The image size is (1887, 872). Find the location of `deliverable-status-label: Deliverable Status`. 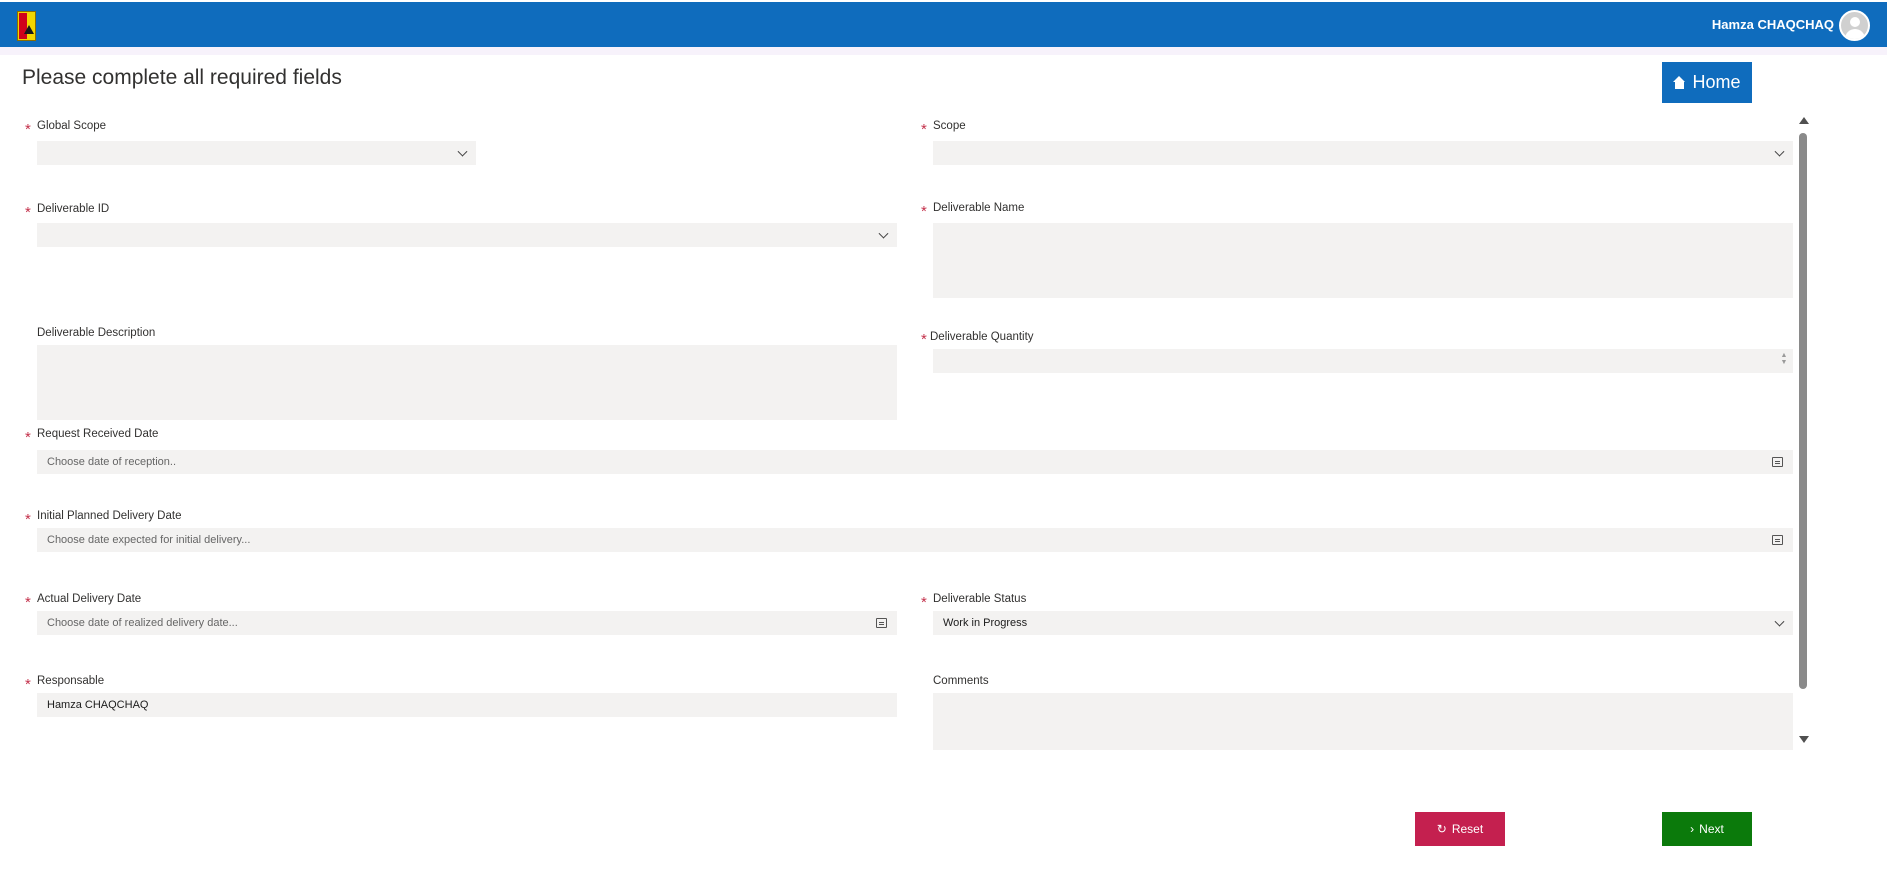

deliverable-status-label: Deliverable Status is located at coordinates (980, 599).